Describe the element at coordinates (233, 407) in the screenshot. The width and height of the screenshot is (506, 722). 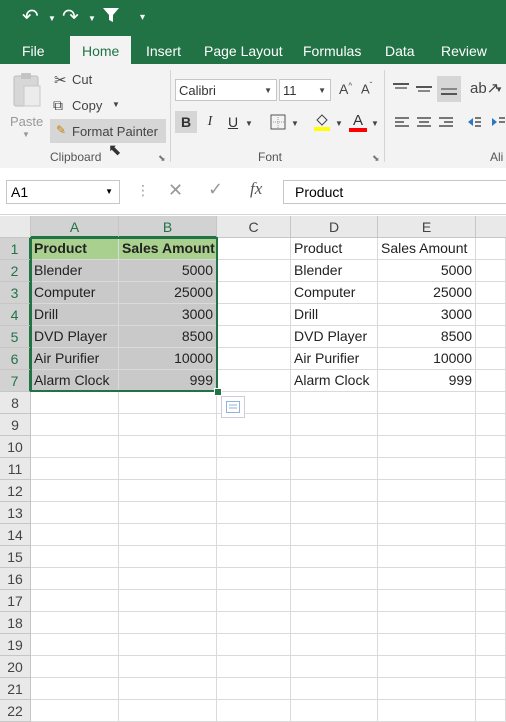
I see `quick-analysis-button` at that location.